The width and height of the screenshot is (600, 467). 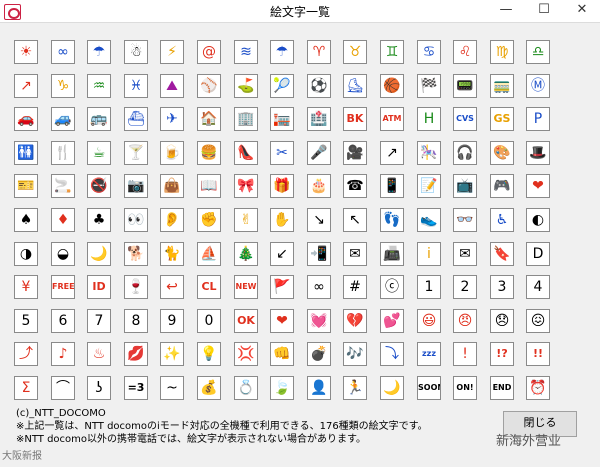 What do you see at coordinates (506, 11) in the screenshot?
I see `minimize-button: —` at bounding box center [506, 11].